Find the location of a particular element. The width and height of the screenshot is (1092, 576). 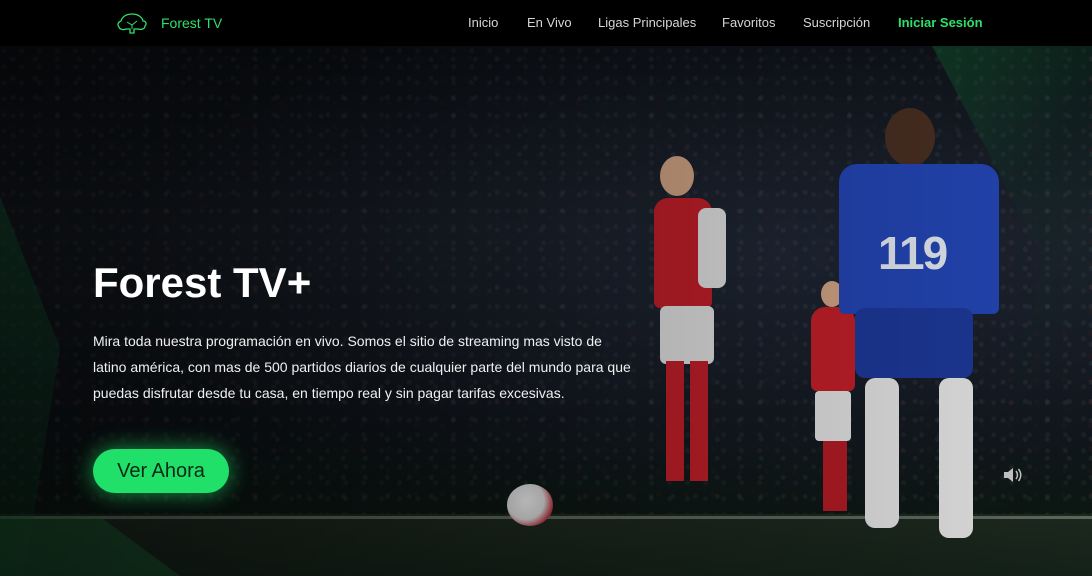

watch-now-button: Ver Ahora is located at coordinates (161, 471).